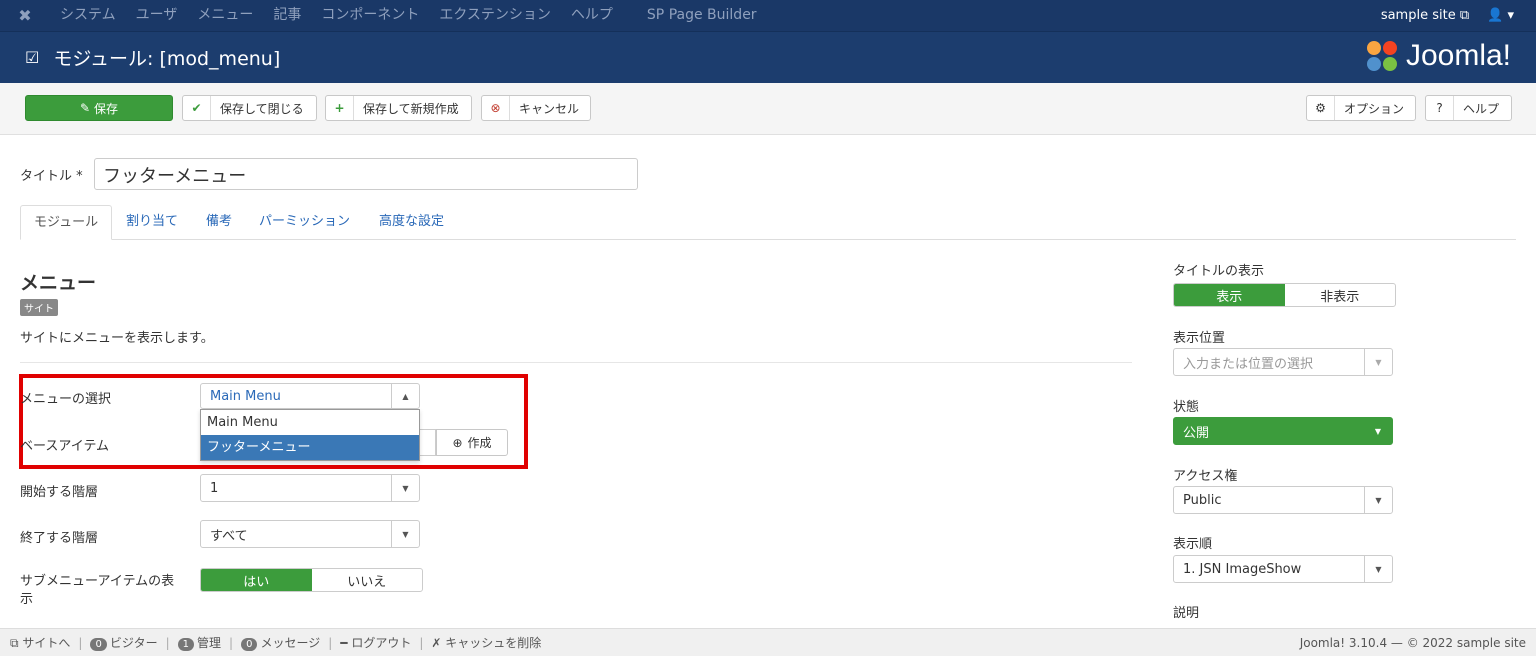 The height and width of the screenshot is (656, 1536). Describe the element at coordinates (256, 580) in the screenshot. I see `submenu-yes: はい` at that location.